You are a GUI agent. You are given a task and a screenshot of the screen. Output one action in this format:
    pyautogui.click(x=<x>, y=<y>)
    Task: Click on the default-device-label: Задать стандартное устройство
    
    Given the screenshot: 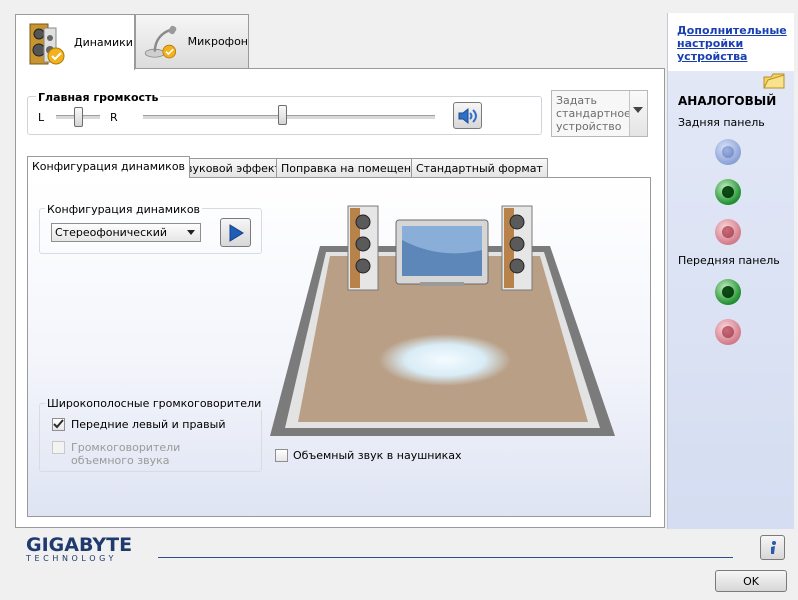 What is the action you would take?
    pyautogui.click(x=593, y=113)
    